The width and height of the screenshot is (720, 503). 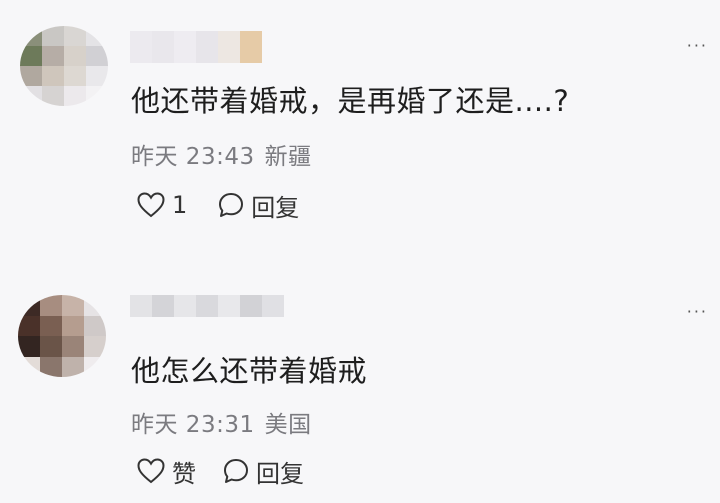 I want to click on like-button: 赞, so click(x=166, y=471).